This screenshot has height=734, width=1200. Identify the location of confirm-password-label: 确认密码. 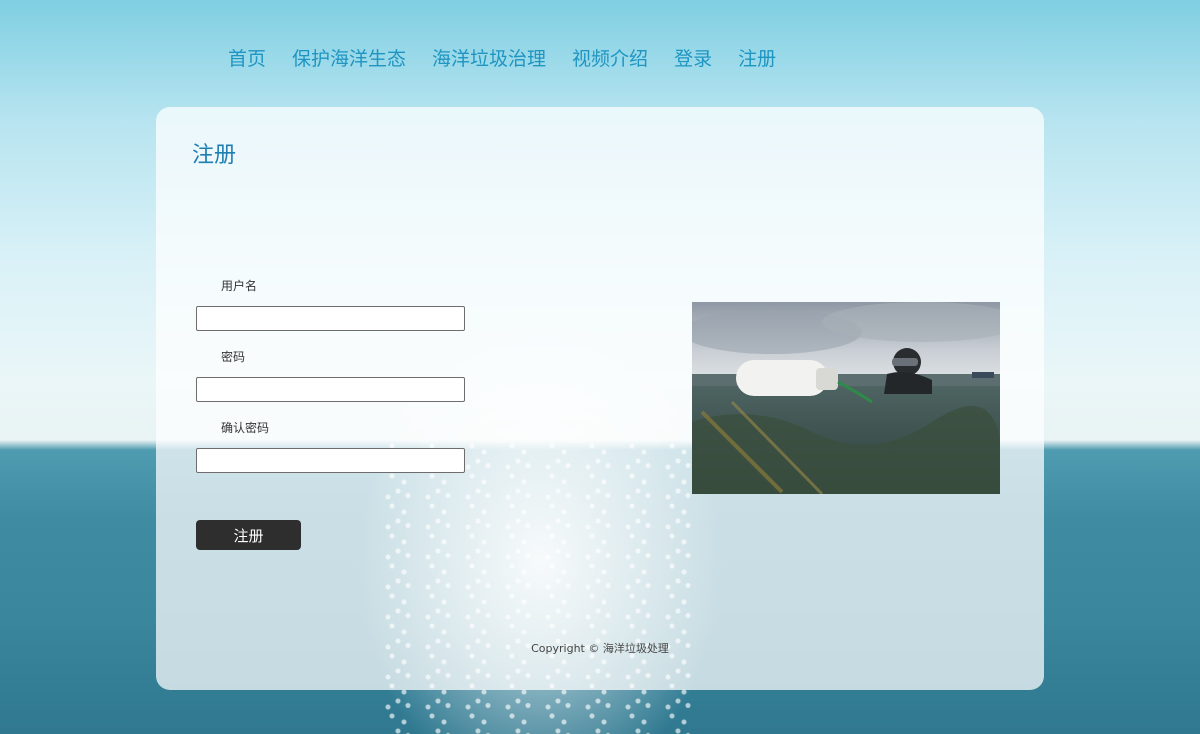
(245, 428).